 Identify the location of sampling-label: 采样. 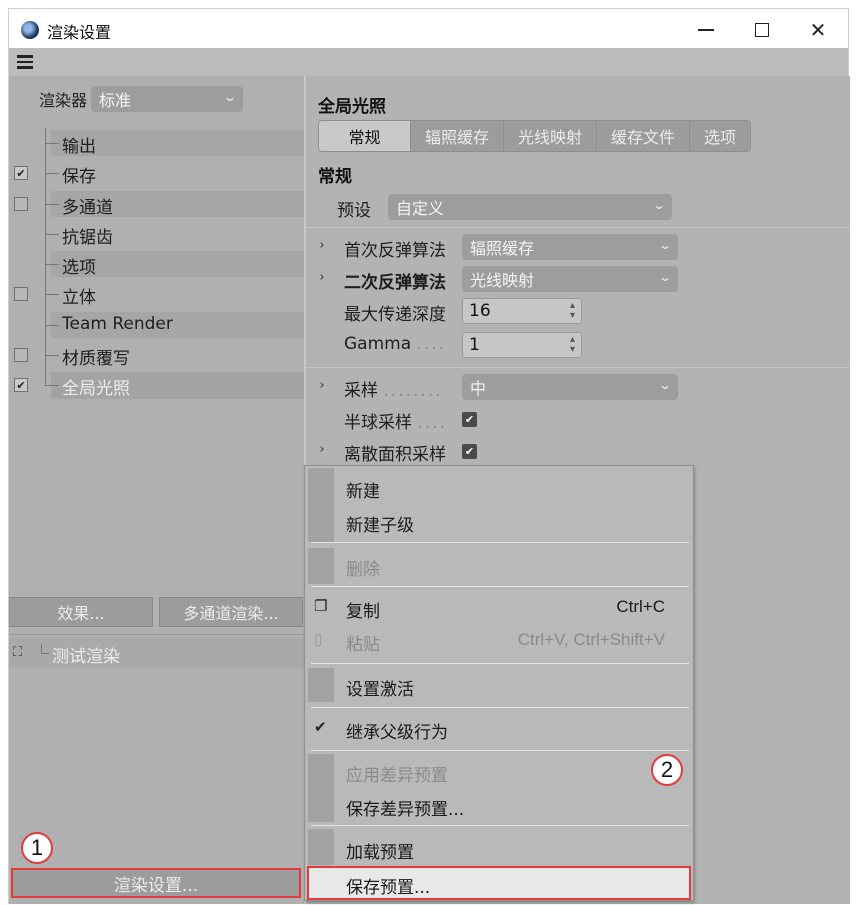
(361, 391).